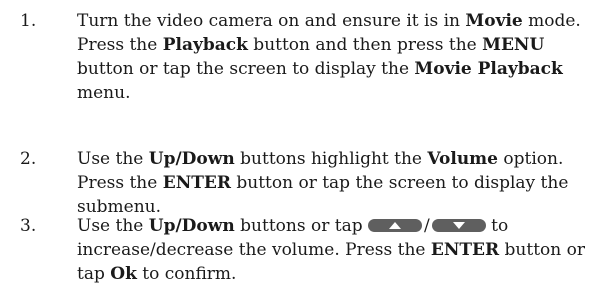  I want to click on step-number: 3., so click(28, 226).